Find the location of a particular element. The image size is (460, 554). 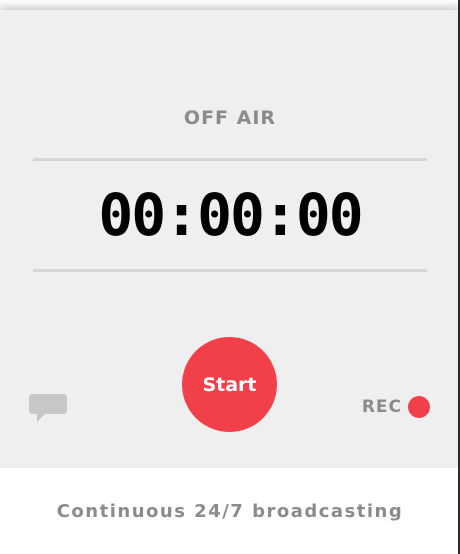

start-button: Start is located at coordinates (229, 384).